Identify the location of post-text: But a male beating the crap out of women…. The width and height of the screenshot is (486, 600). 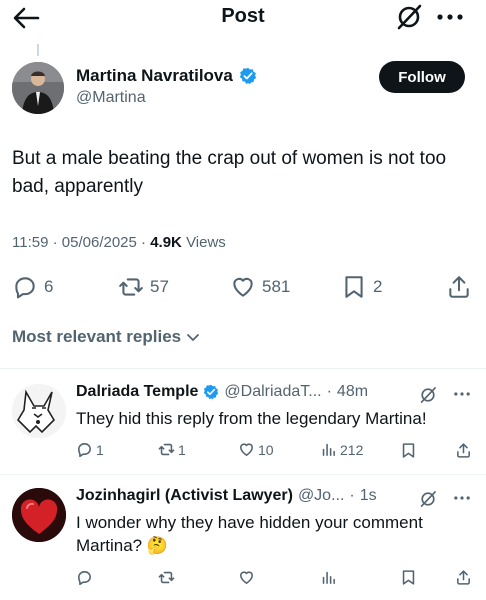
(229, 172).